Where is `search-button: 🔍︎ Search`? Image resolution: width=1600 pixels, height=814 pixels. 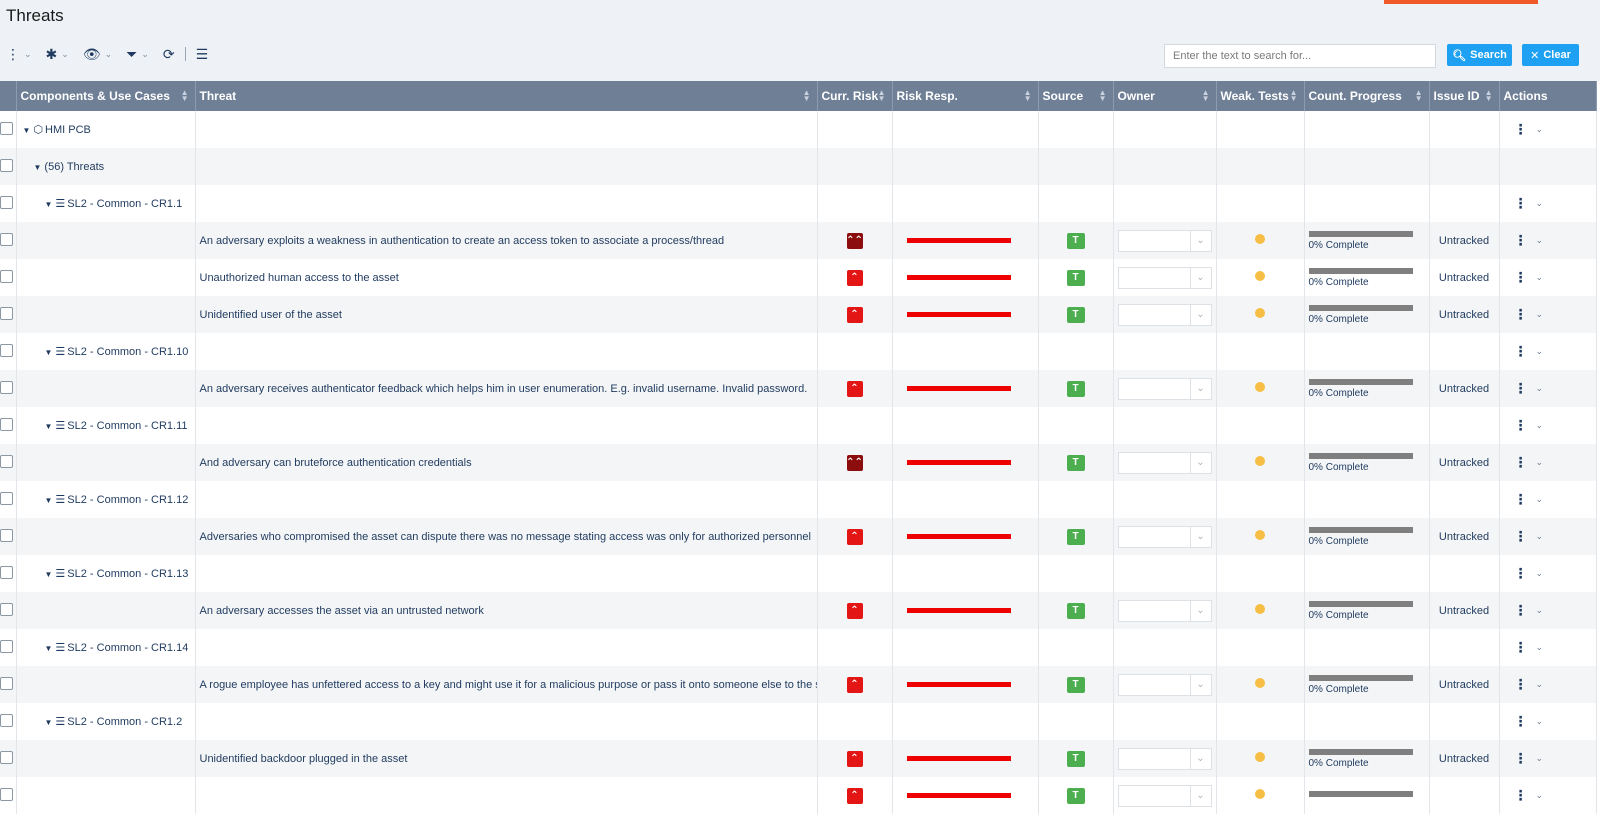
search-button: 🔍︎ Search is located at coordinates (1479, 55).